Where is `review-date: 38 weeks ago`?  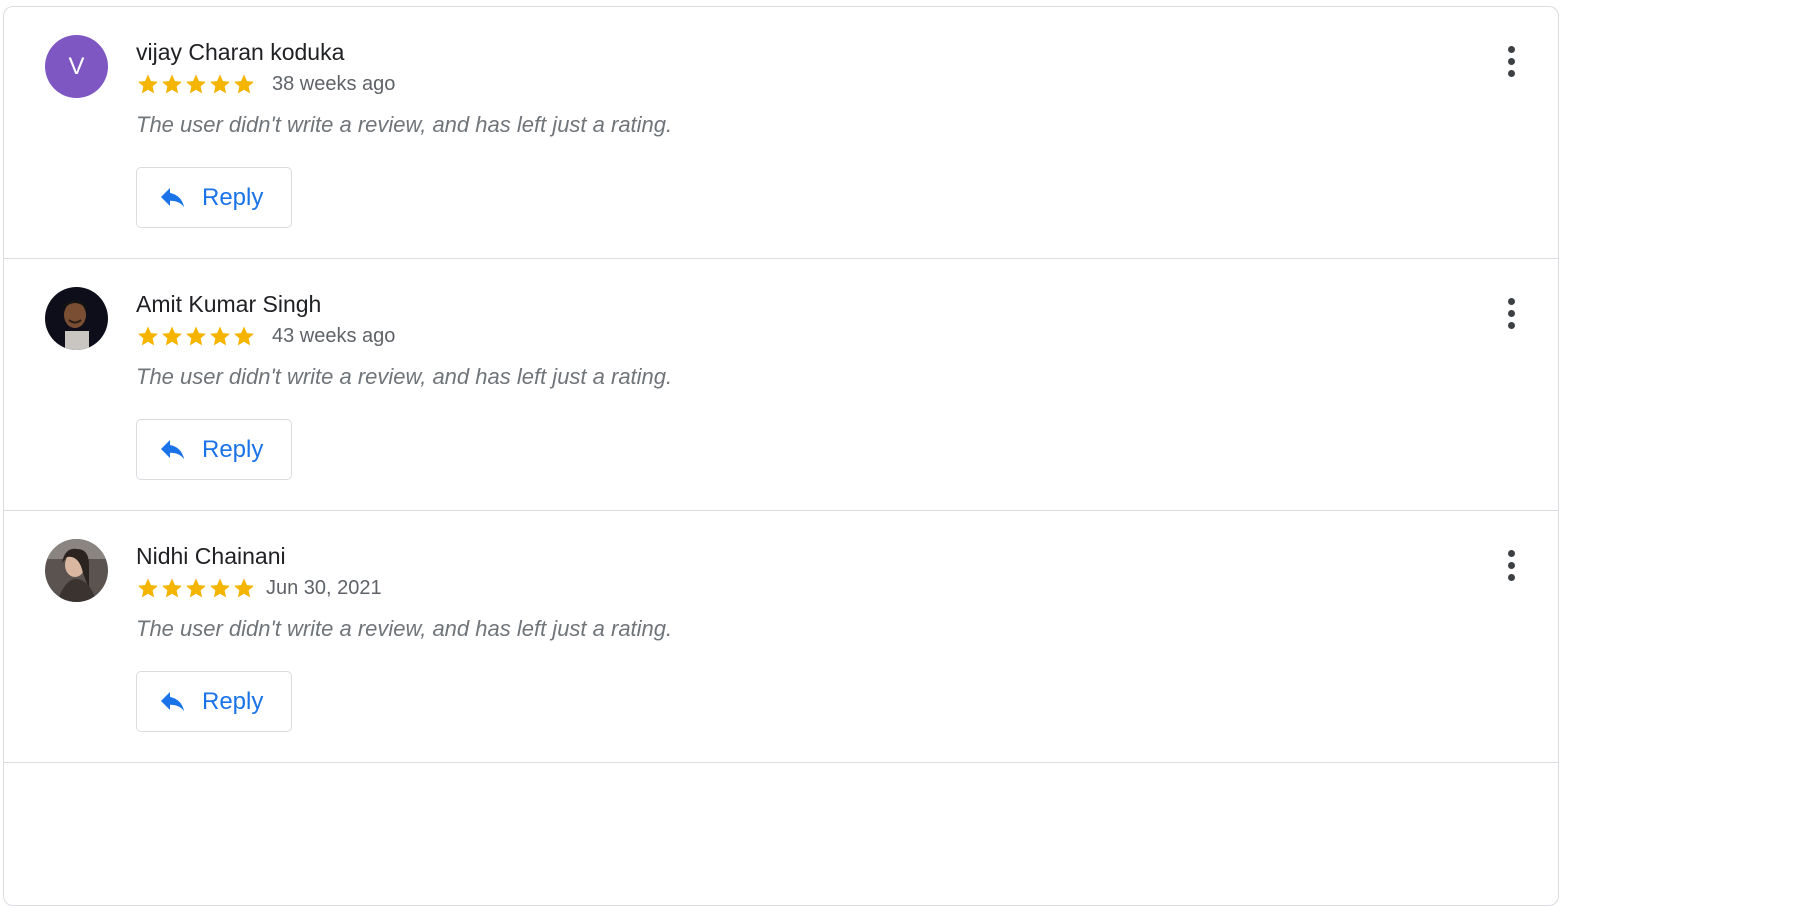 review-date: 38 weeks ago is located at coordinates (334, 83).